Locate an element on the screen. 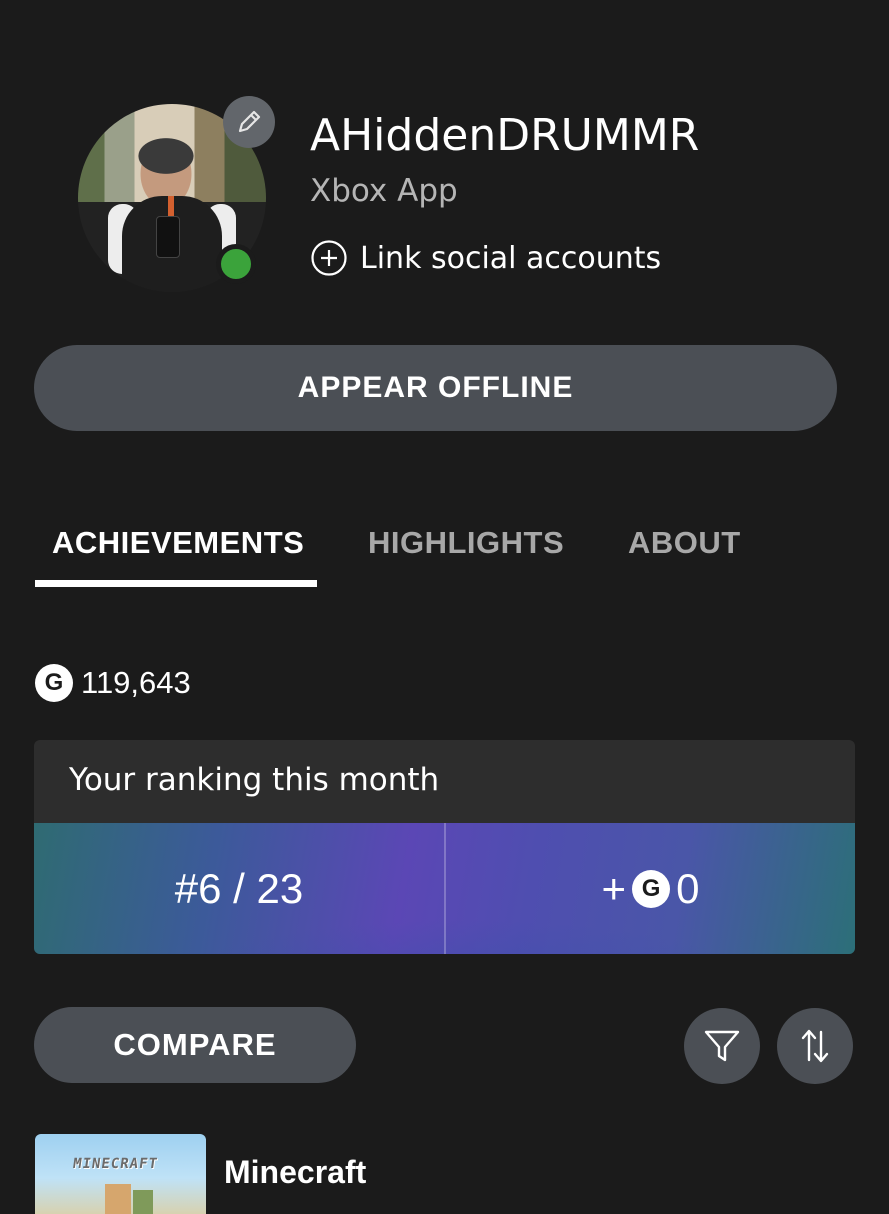 The image size is (889, 1214). edit-avatar-button is located at coordinates (249, 122).